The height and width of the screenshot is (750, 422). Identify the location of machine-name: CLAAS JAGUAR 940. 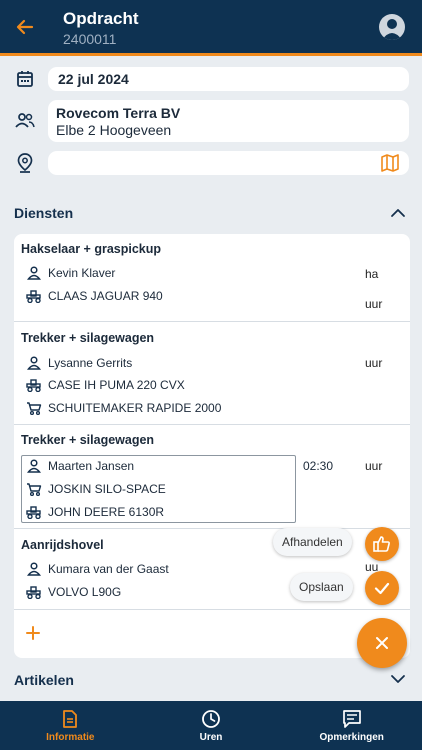
(105, 296).